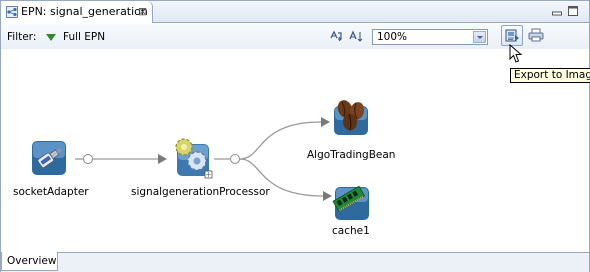 This screenshot has width=590, height=272. What do you see at coordinates (573, 11) in the screenshot?
I see `maximize-icon` at bounding box center [573, 11].